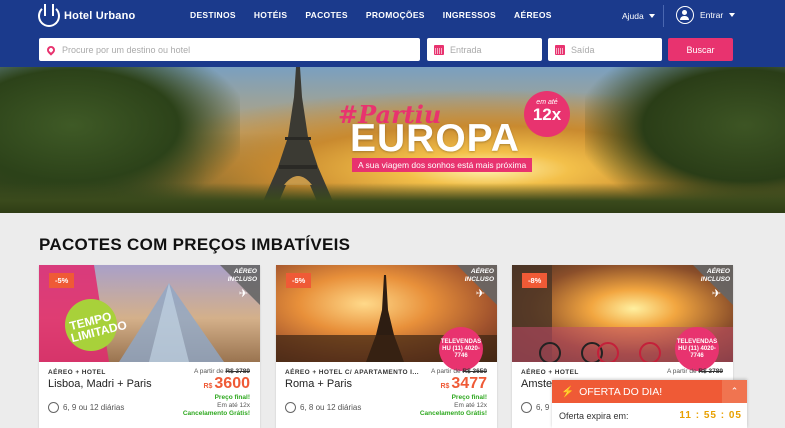 This screenshot has height=428, width=785. I want to click on help-label: Ajuda, so click(633, 16).